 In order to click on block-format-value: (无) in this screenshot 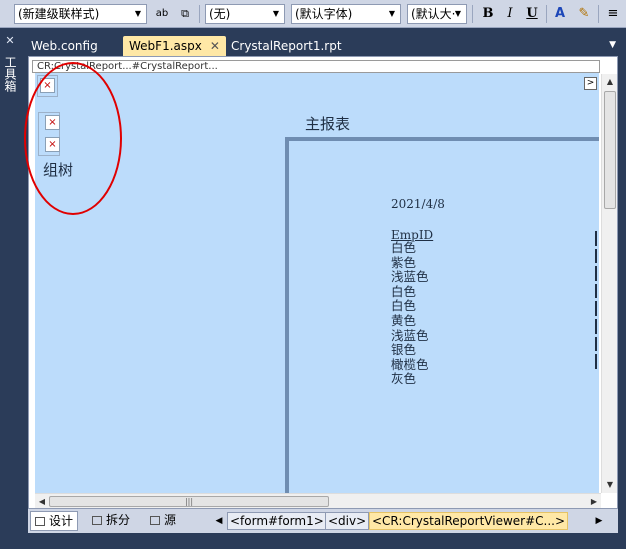, I will do `click(220, 14)`.